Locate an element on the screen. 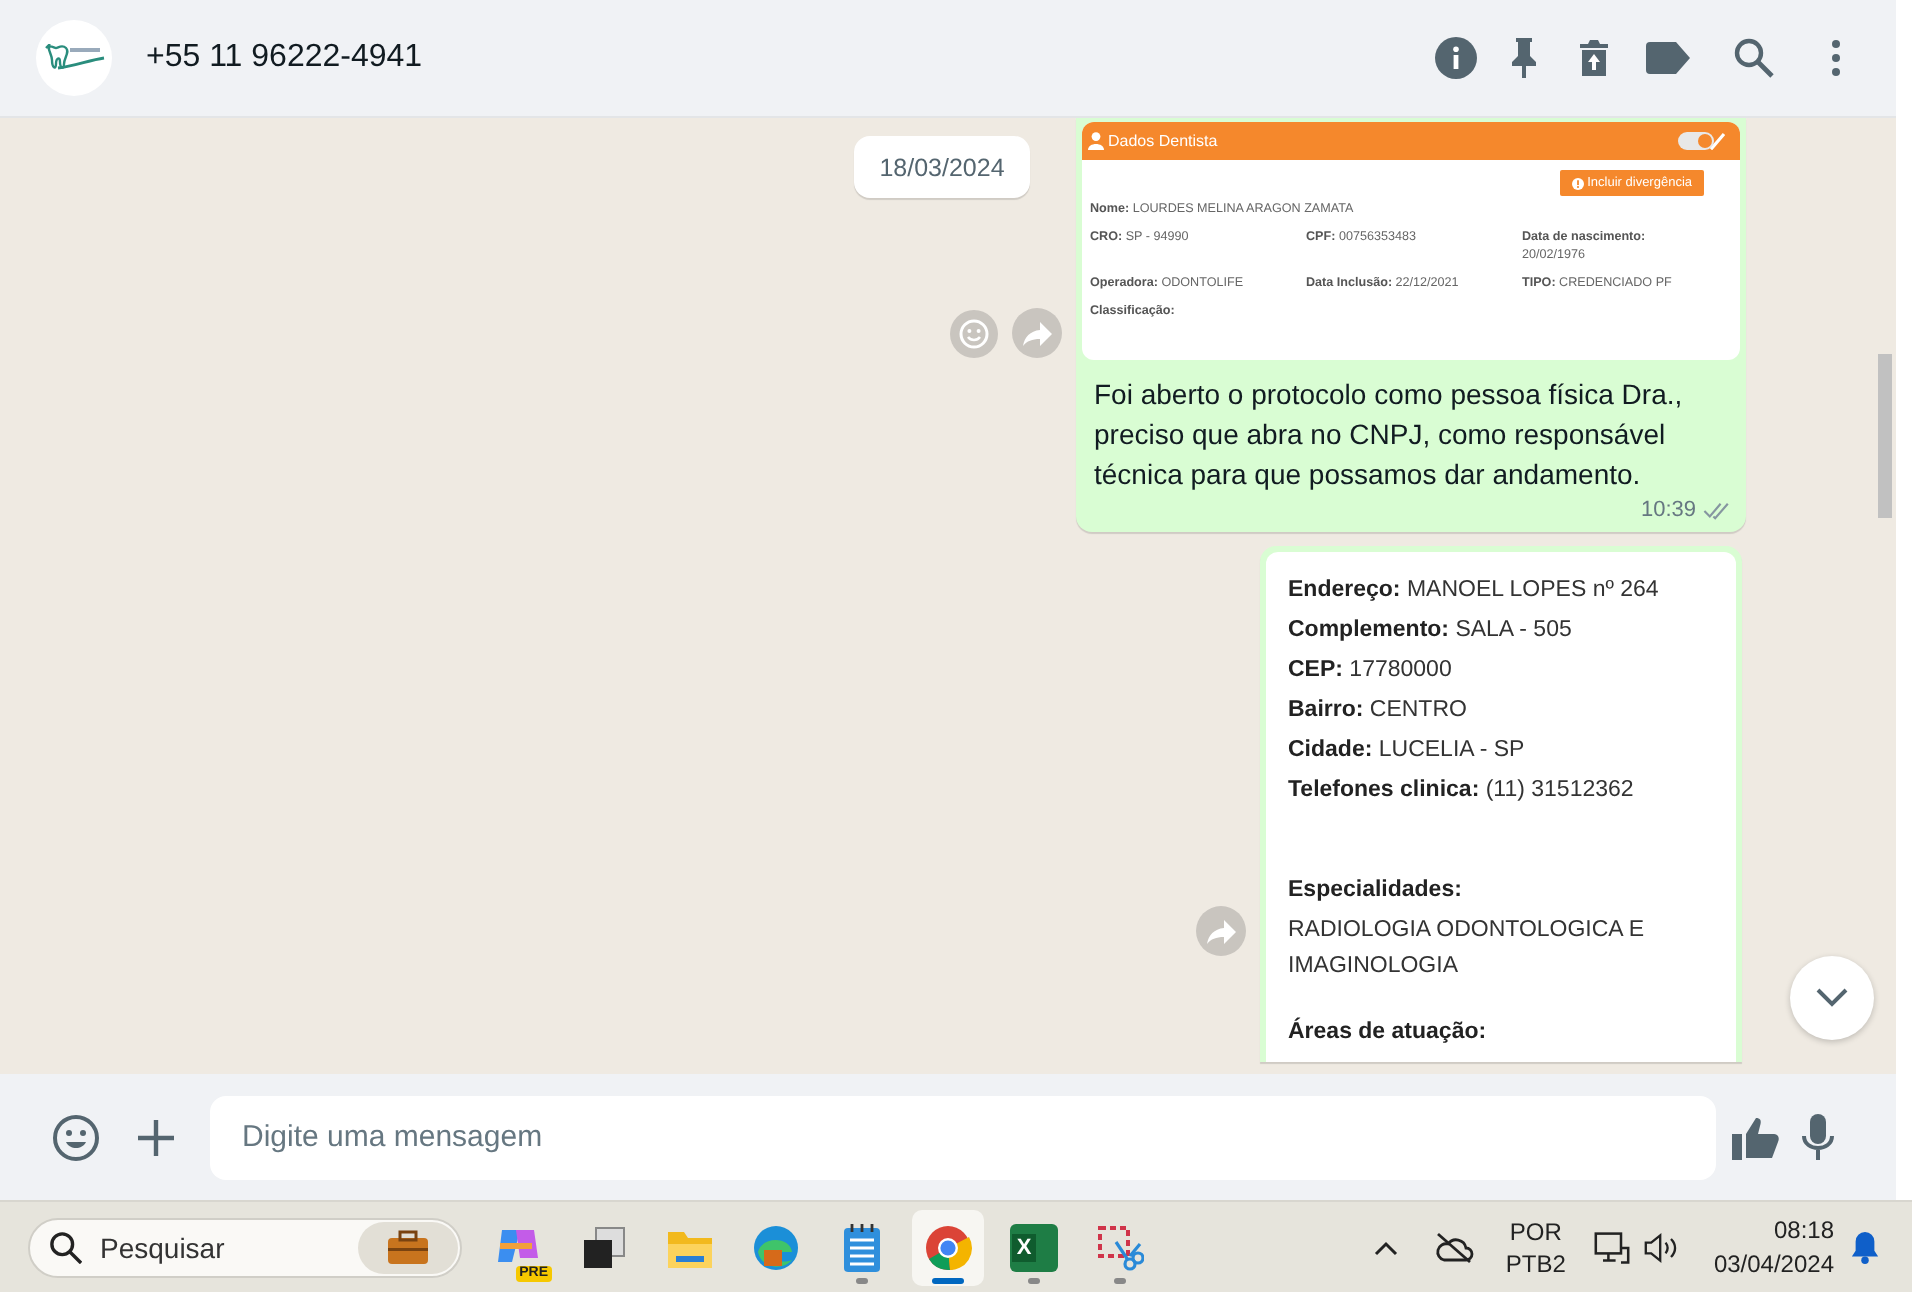 Image resolution: width=1912 pixels, height=1292 pixels. contact-avatar is located at coordinates (74, 58).